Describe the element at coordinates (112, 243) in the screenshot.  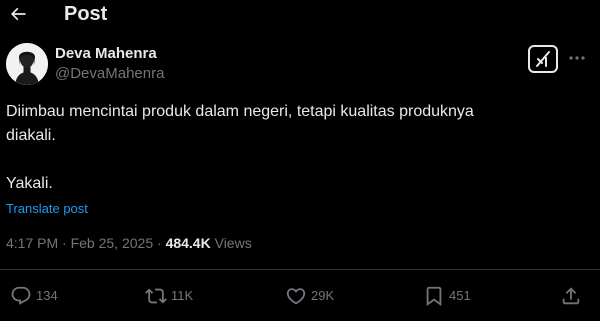
I see `post-date: Feb 25, 2025` at that location.